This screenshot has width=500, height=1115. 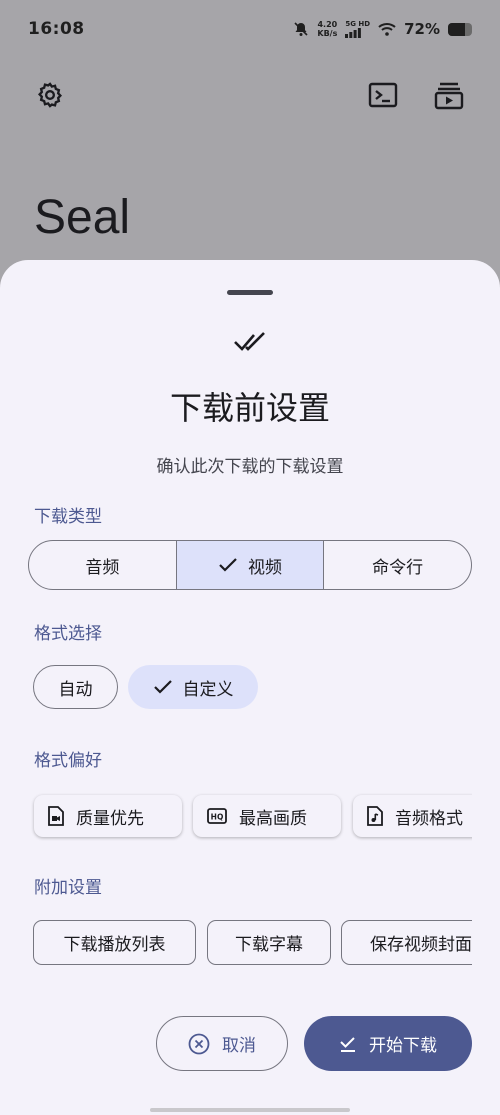 I want to click on signal-icon, so click(x=353, y=33).